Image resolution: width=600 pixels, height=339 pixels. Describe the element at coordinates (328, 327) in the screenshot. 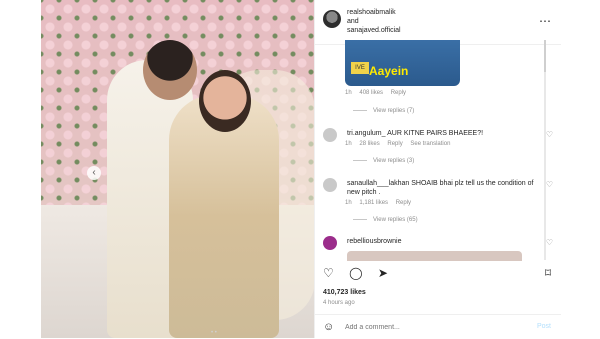

I see `emoji-icon: ☺` at that location.